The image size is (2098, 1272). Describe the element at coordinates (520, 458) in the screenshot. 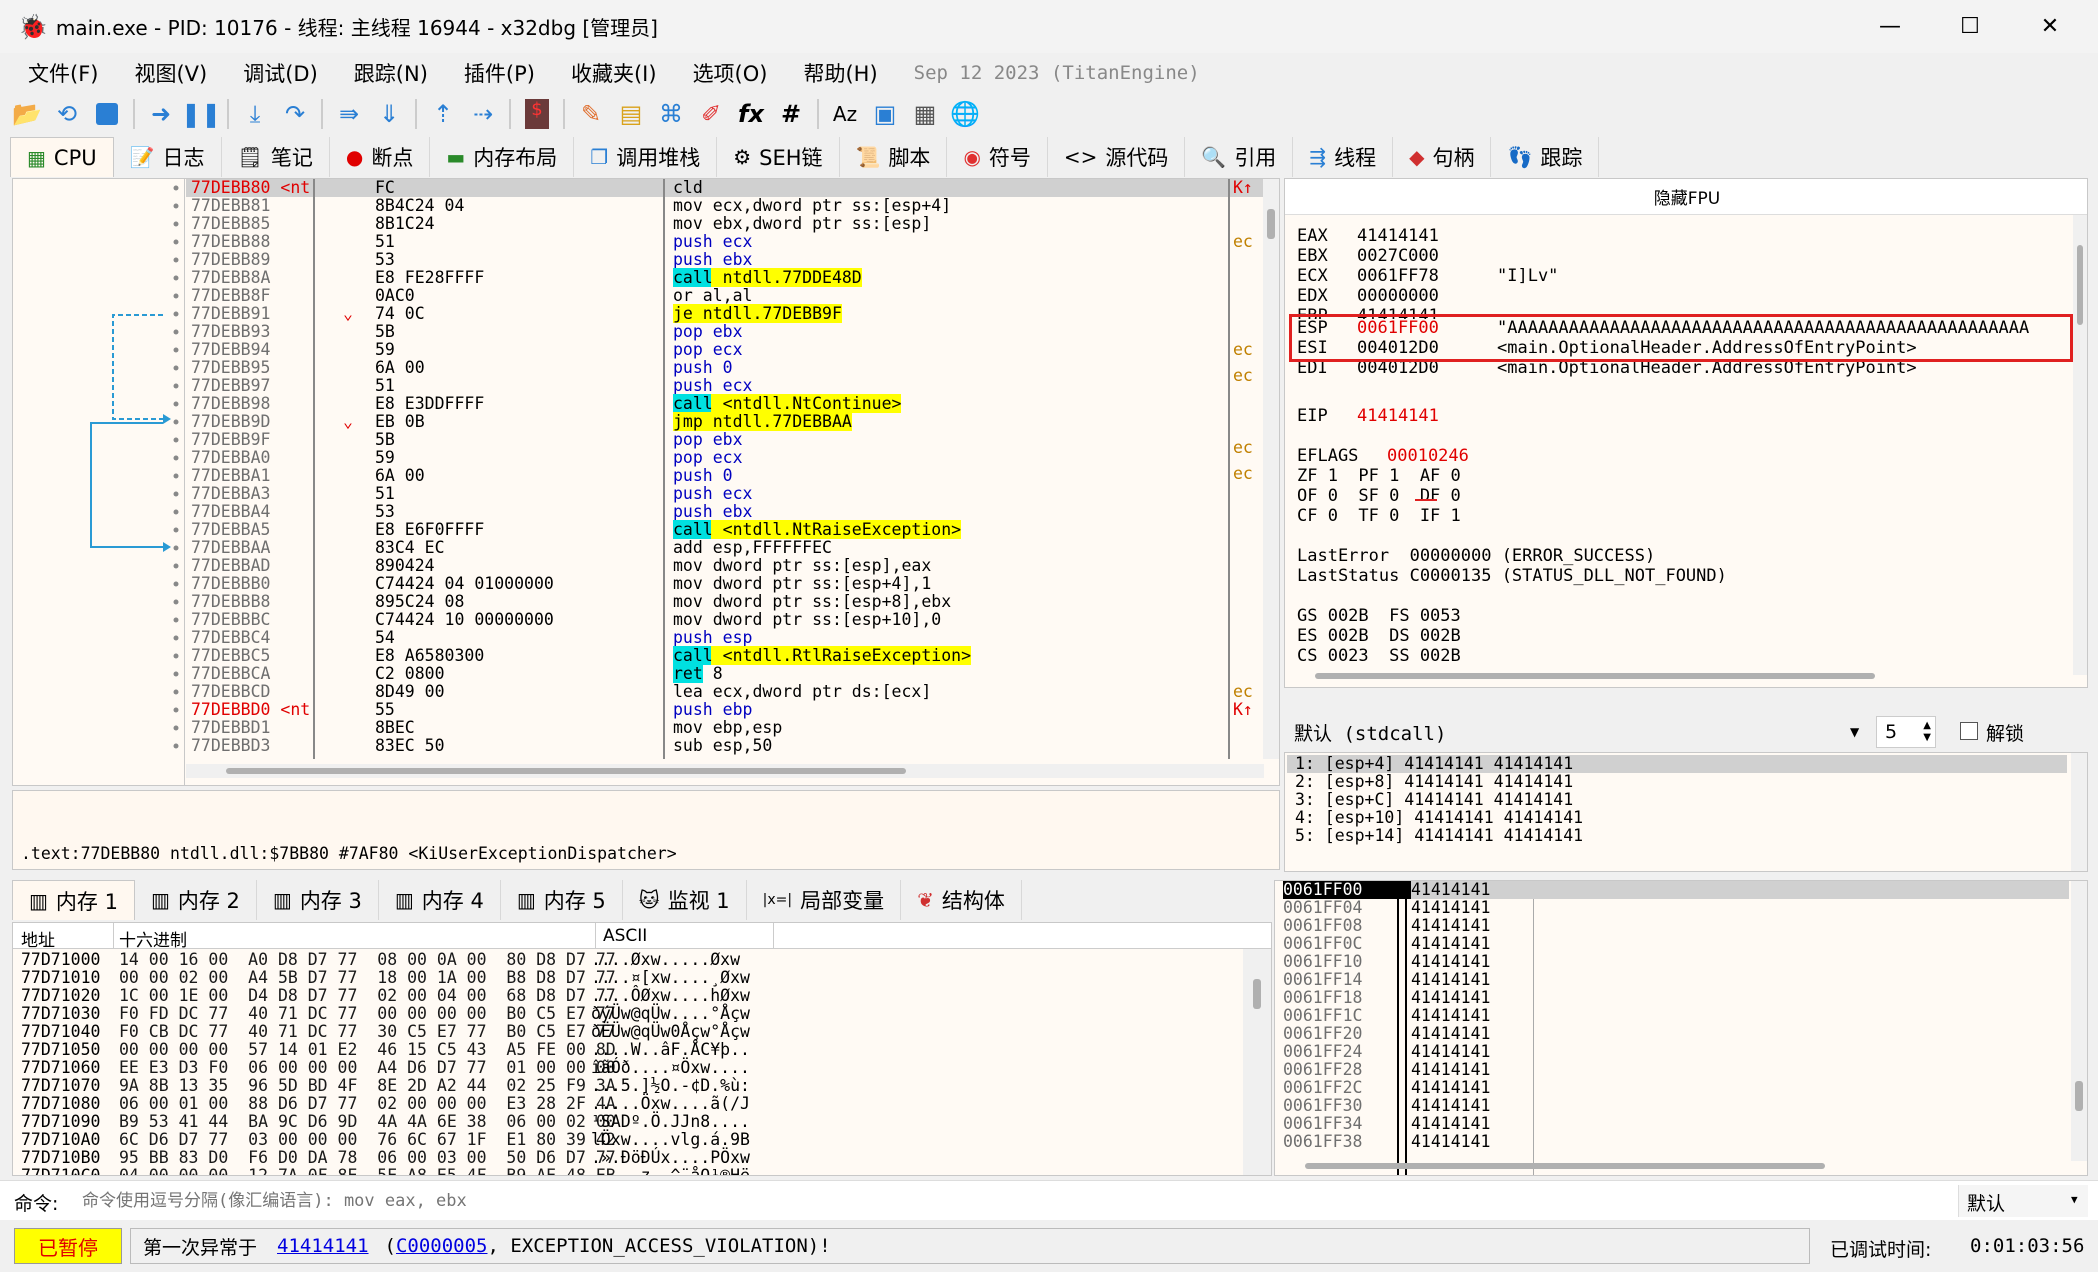

I see `disasm-bytes: 59` at that location.